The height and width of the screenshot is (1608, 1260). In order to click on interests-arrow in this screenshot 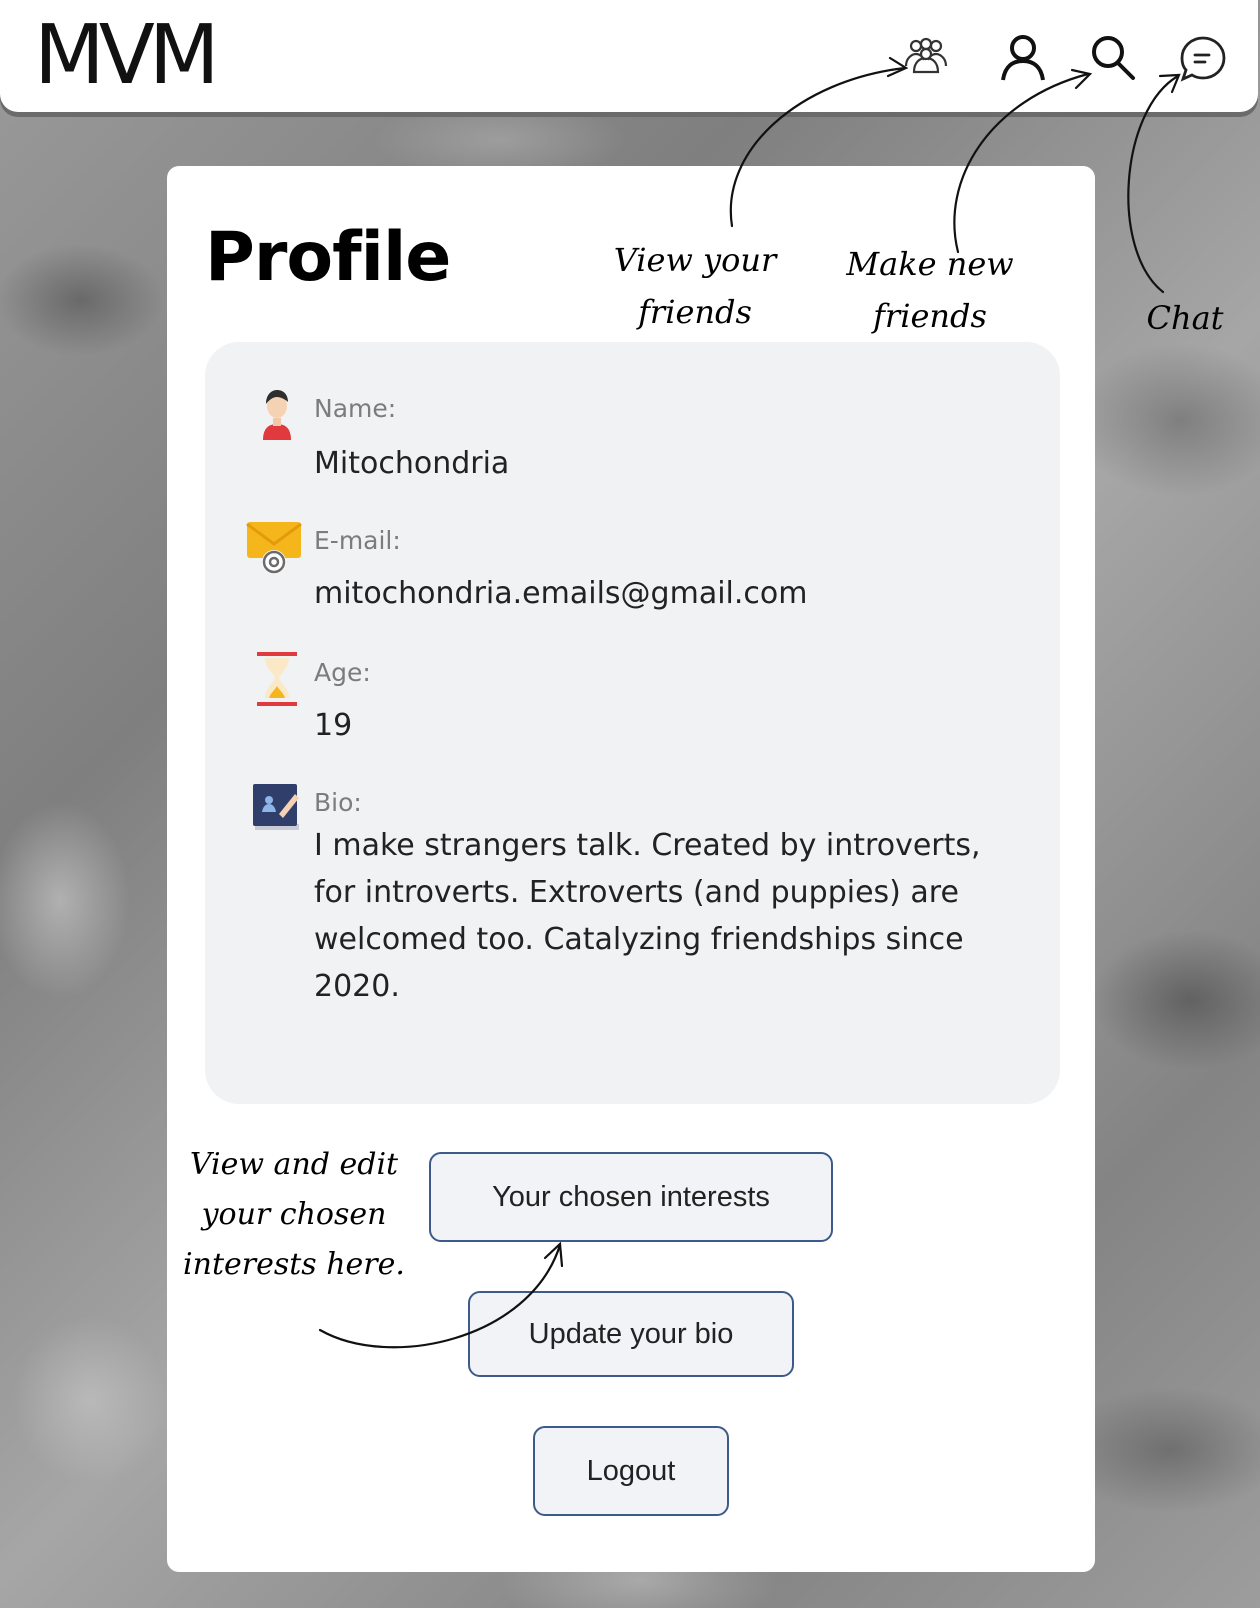, I will do `click(440, 1296)`.